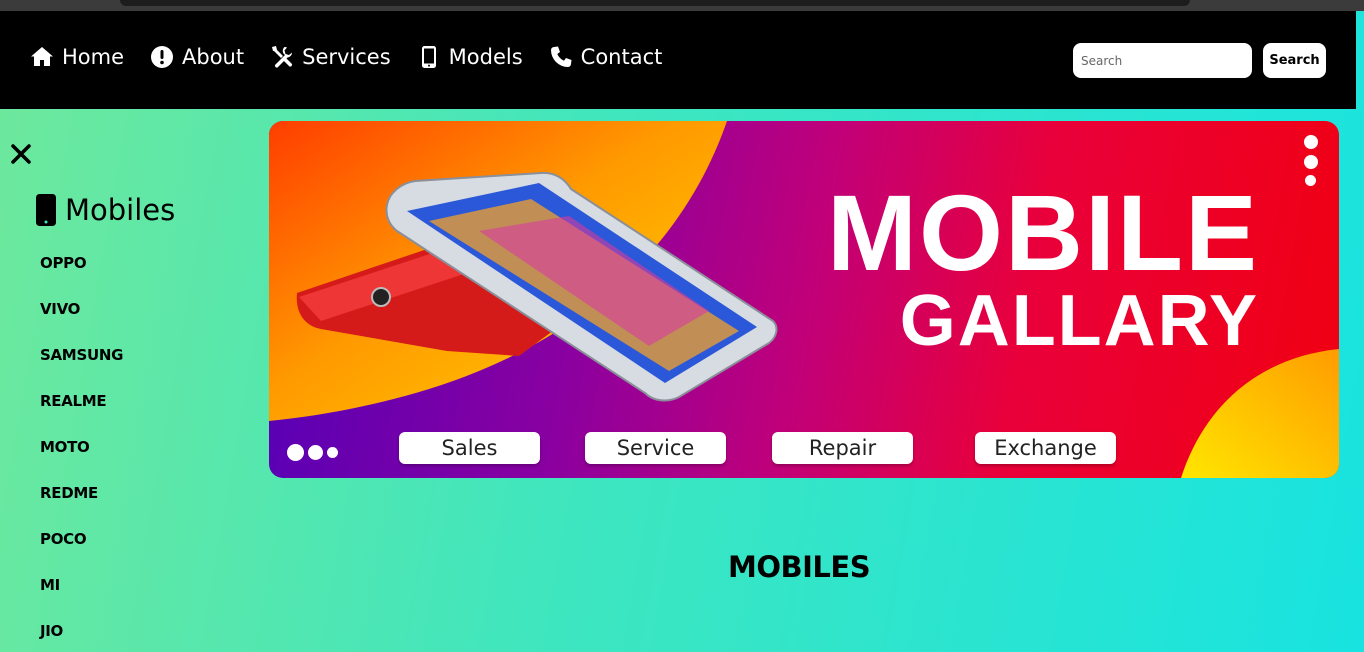 The height and width of the screenshot is (652, 1364). I want to click on sidebar-title: Mobiles, so click(105, 210).